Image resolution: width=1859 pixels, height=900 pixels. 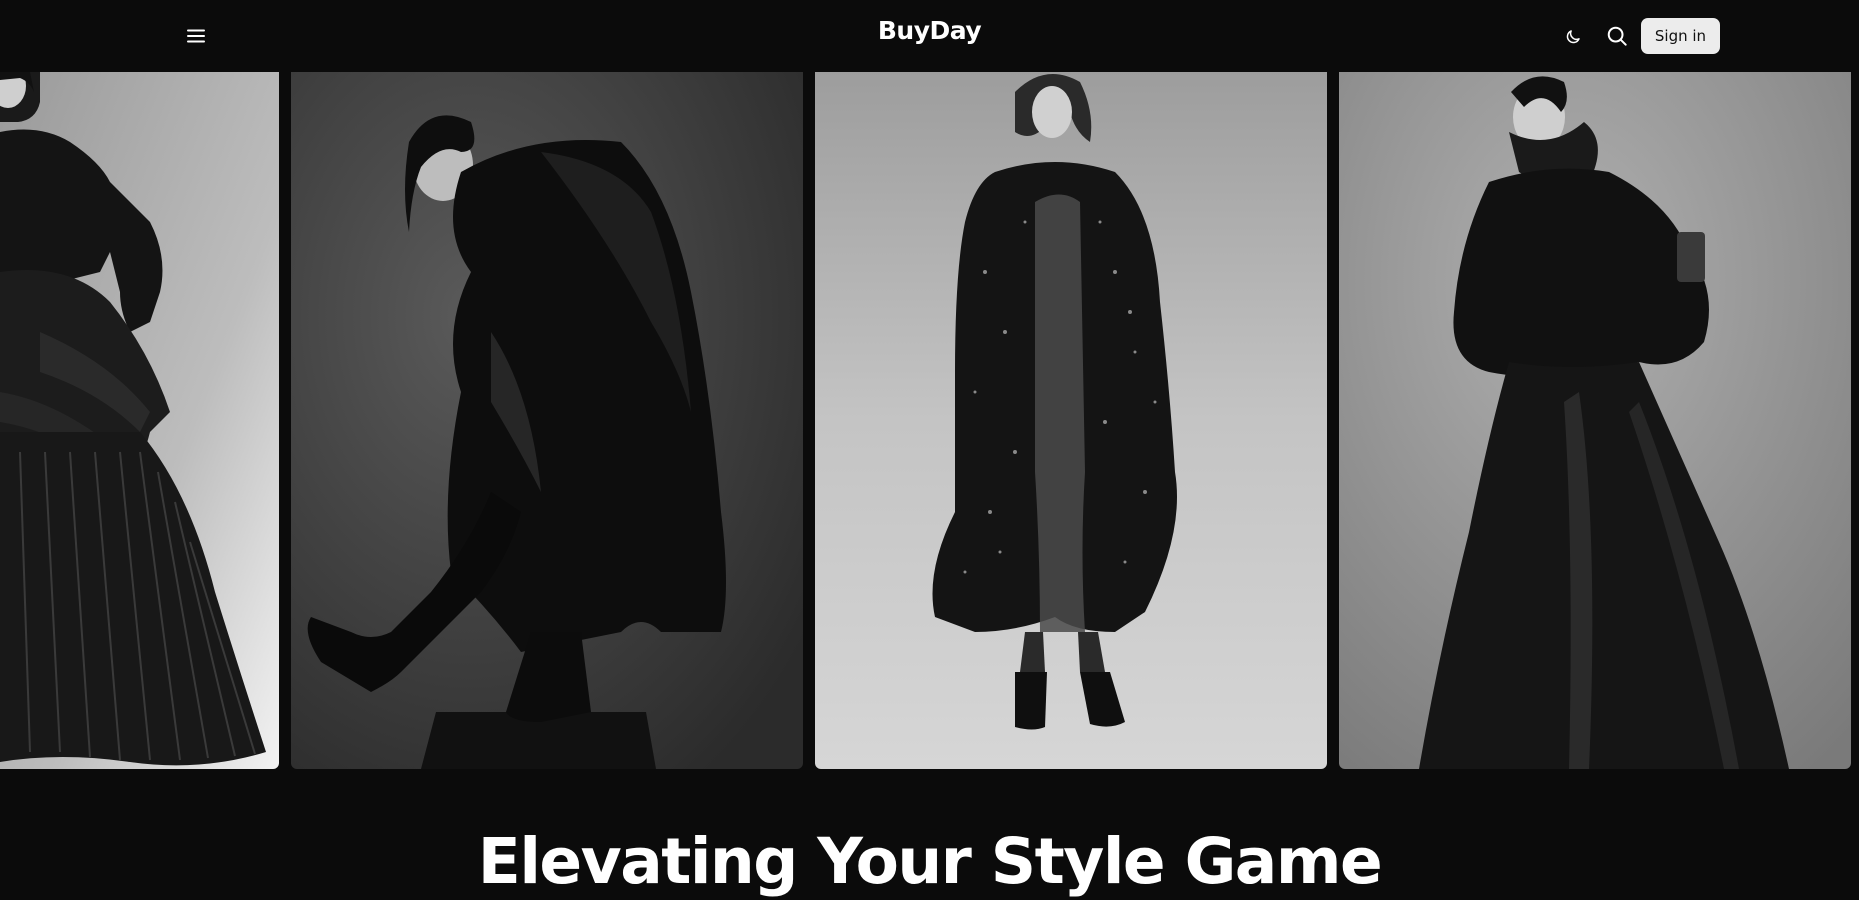 I want to click on theme-toggle-button, so click(x=1573, y=37).